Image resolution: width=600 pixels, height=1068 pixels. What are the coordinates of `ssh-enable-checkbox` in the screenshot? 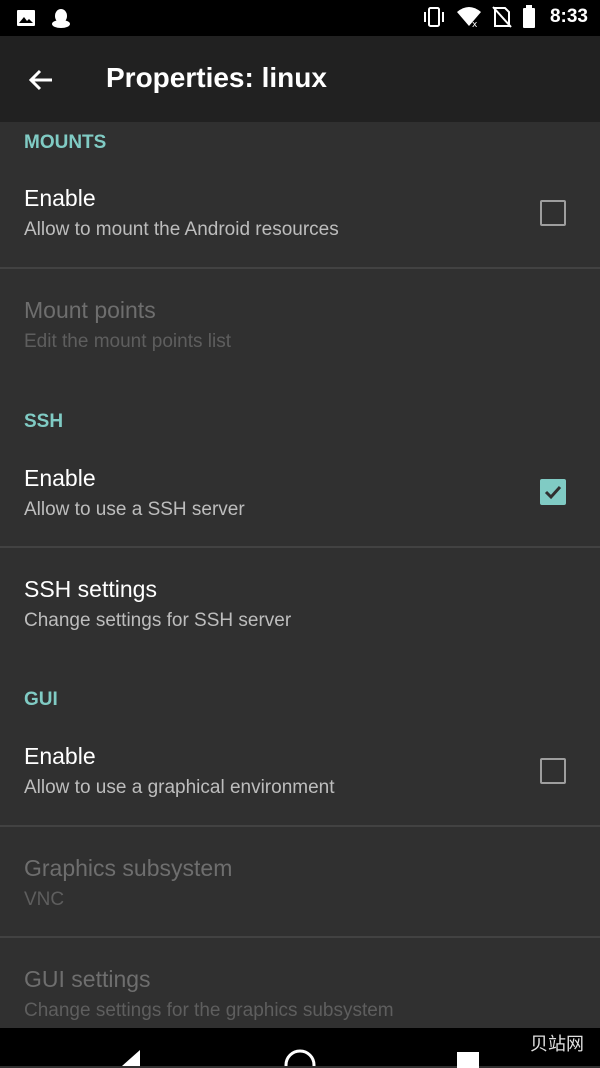 It's located at (553, 492).